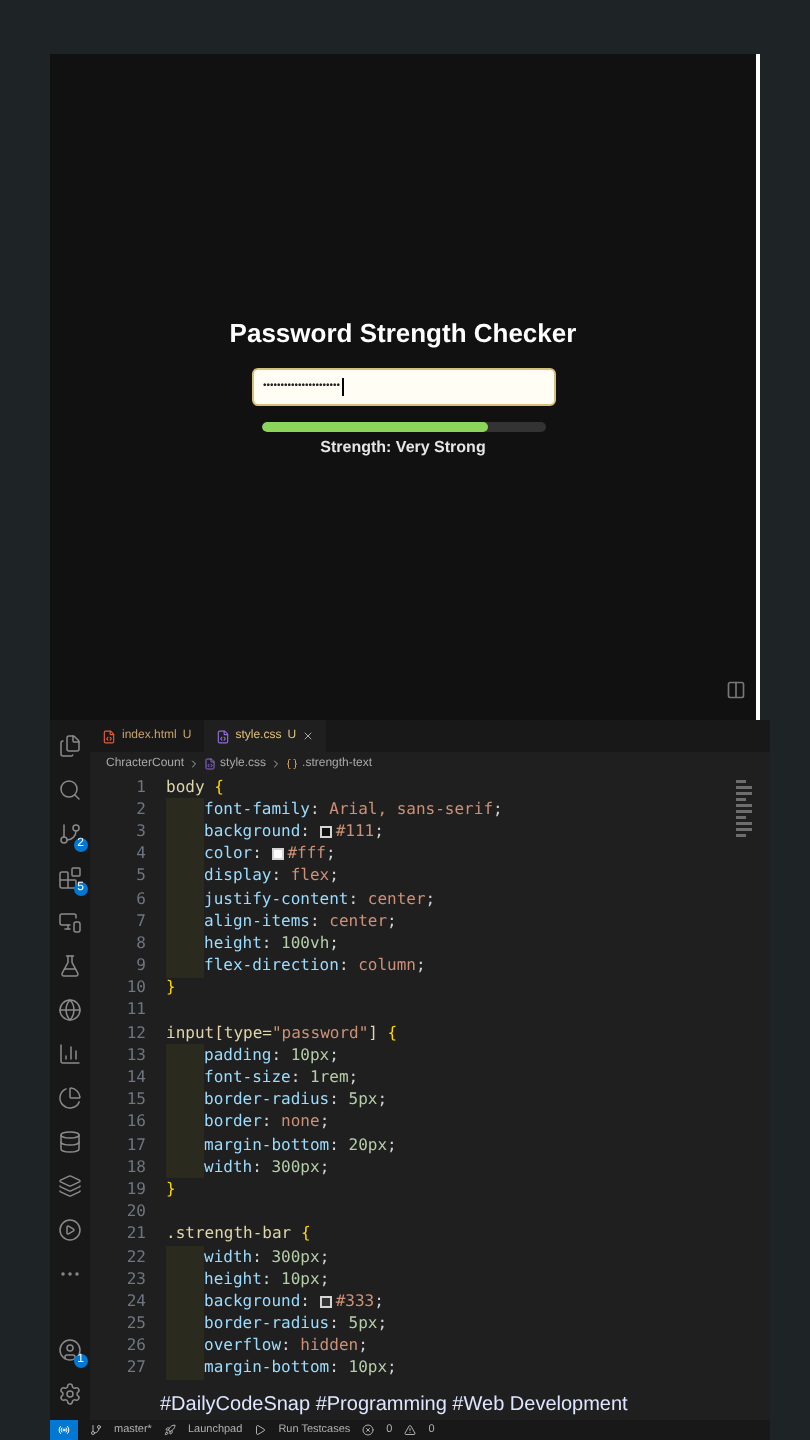 Image resolution: width=810 pixels, height=1440 pixels. I want to click on line-number: 7, so click(141, 921).